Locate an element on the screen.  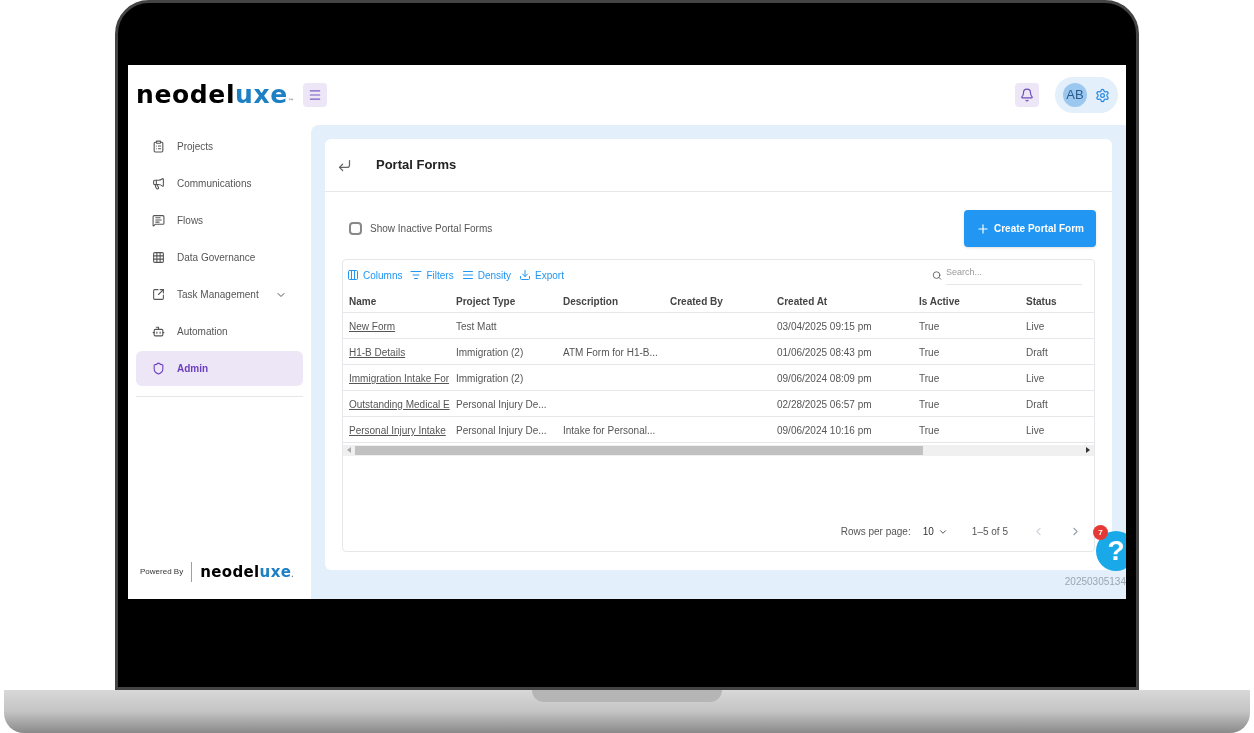
column-header: Is Active is located at coordinates (939, 301).